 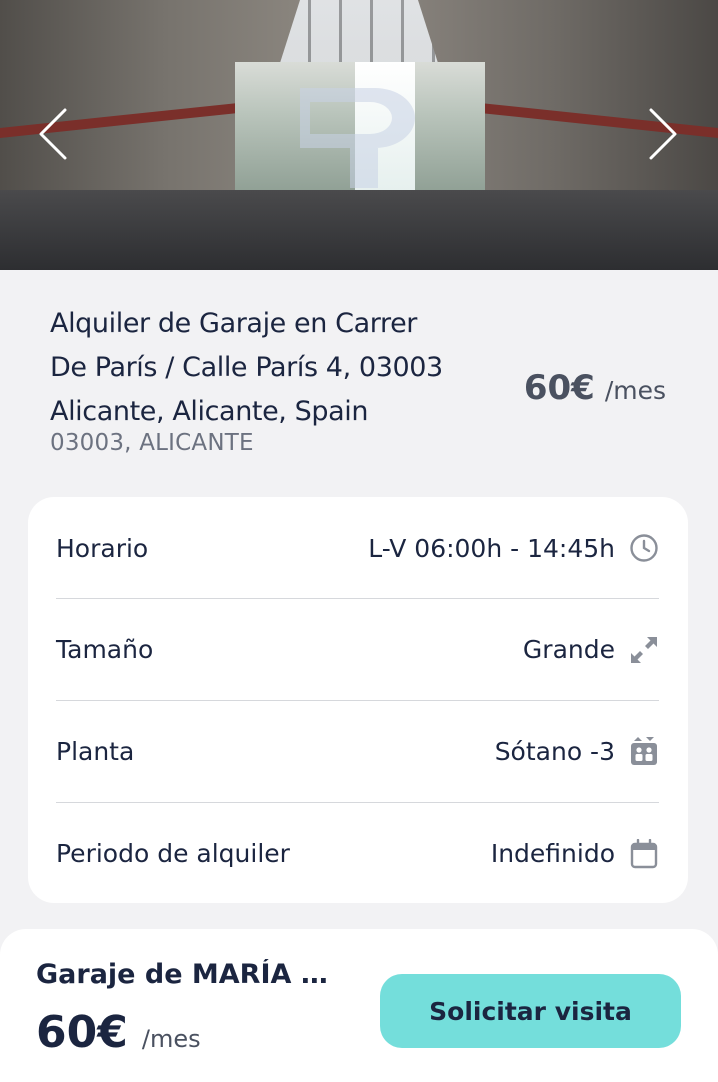 I want to click on booking-price: 60€ /mes, so click(x=118, y=1032).